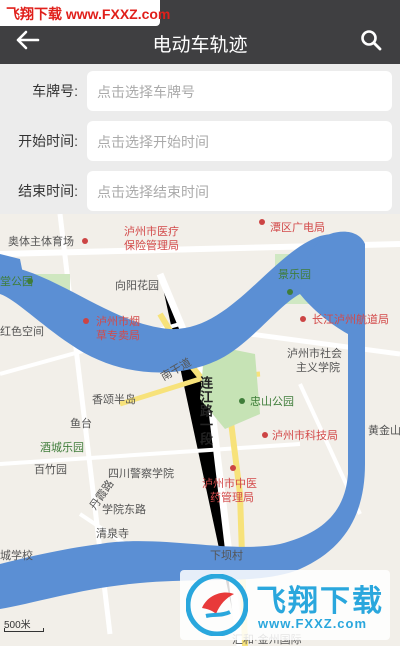  Describe the element at coordinates (384, 431) in the screenshot. I see `poi-huangjin: 黄金山` at that location.